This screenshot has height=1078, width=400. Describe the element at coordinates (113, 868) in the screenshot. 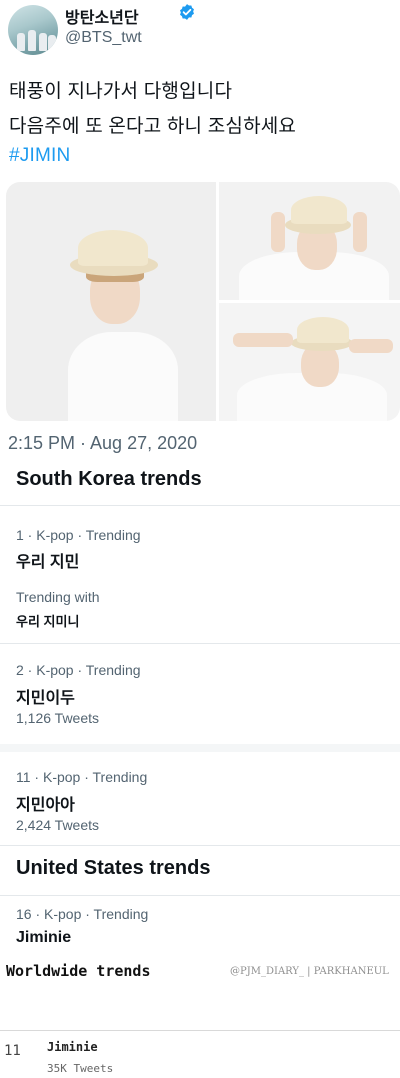

I see `united-states-trends-title: United States trends` at that location.